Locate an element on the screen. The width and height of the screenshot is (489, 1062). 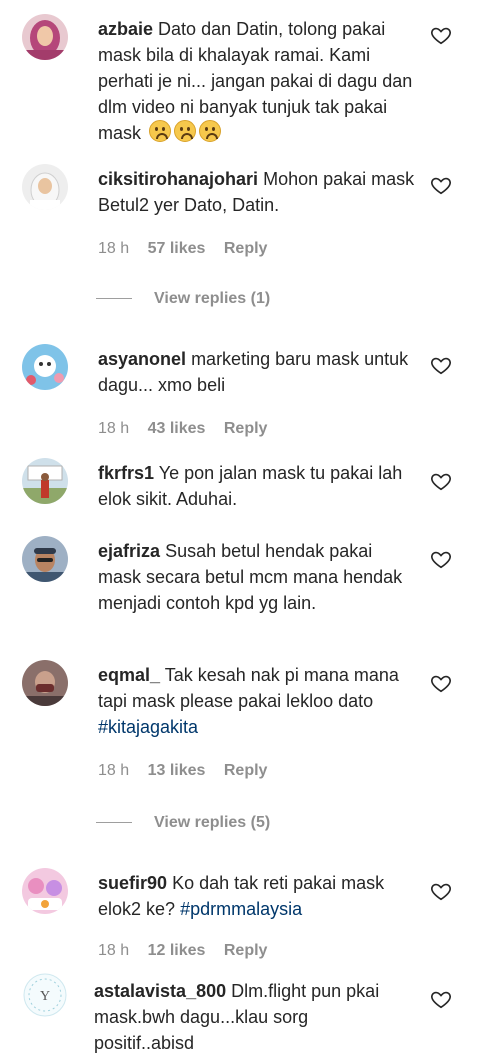
avatar: Y is located at coordinates (45, 995).